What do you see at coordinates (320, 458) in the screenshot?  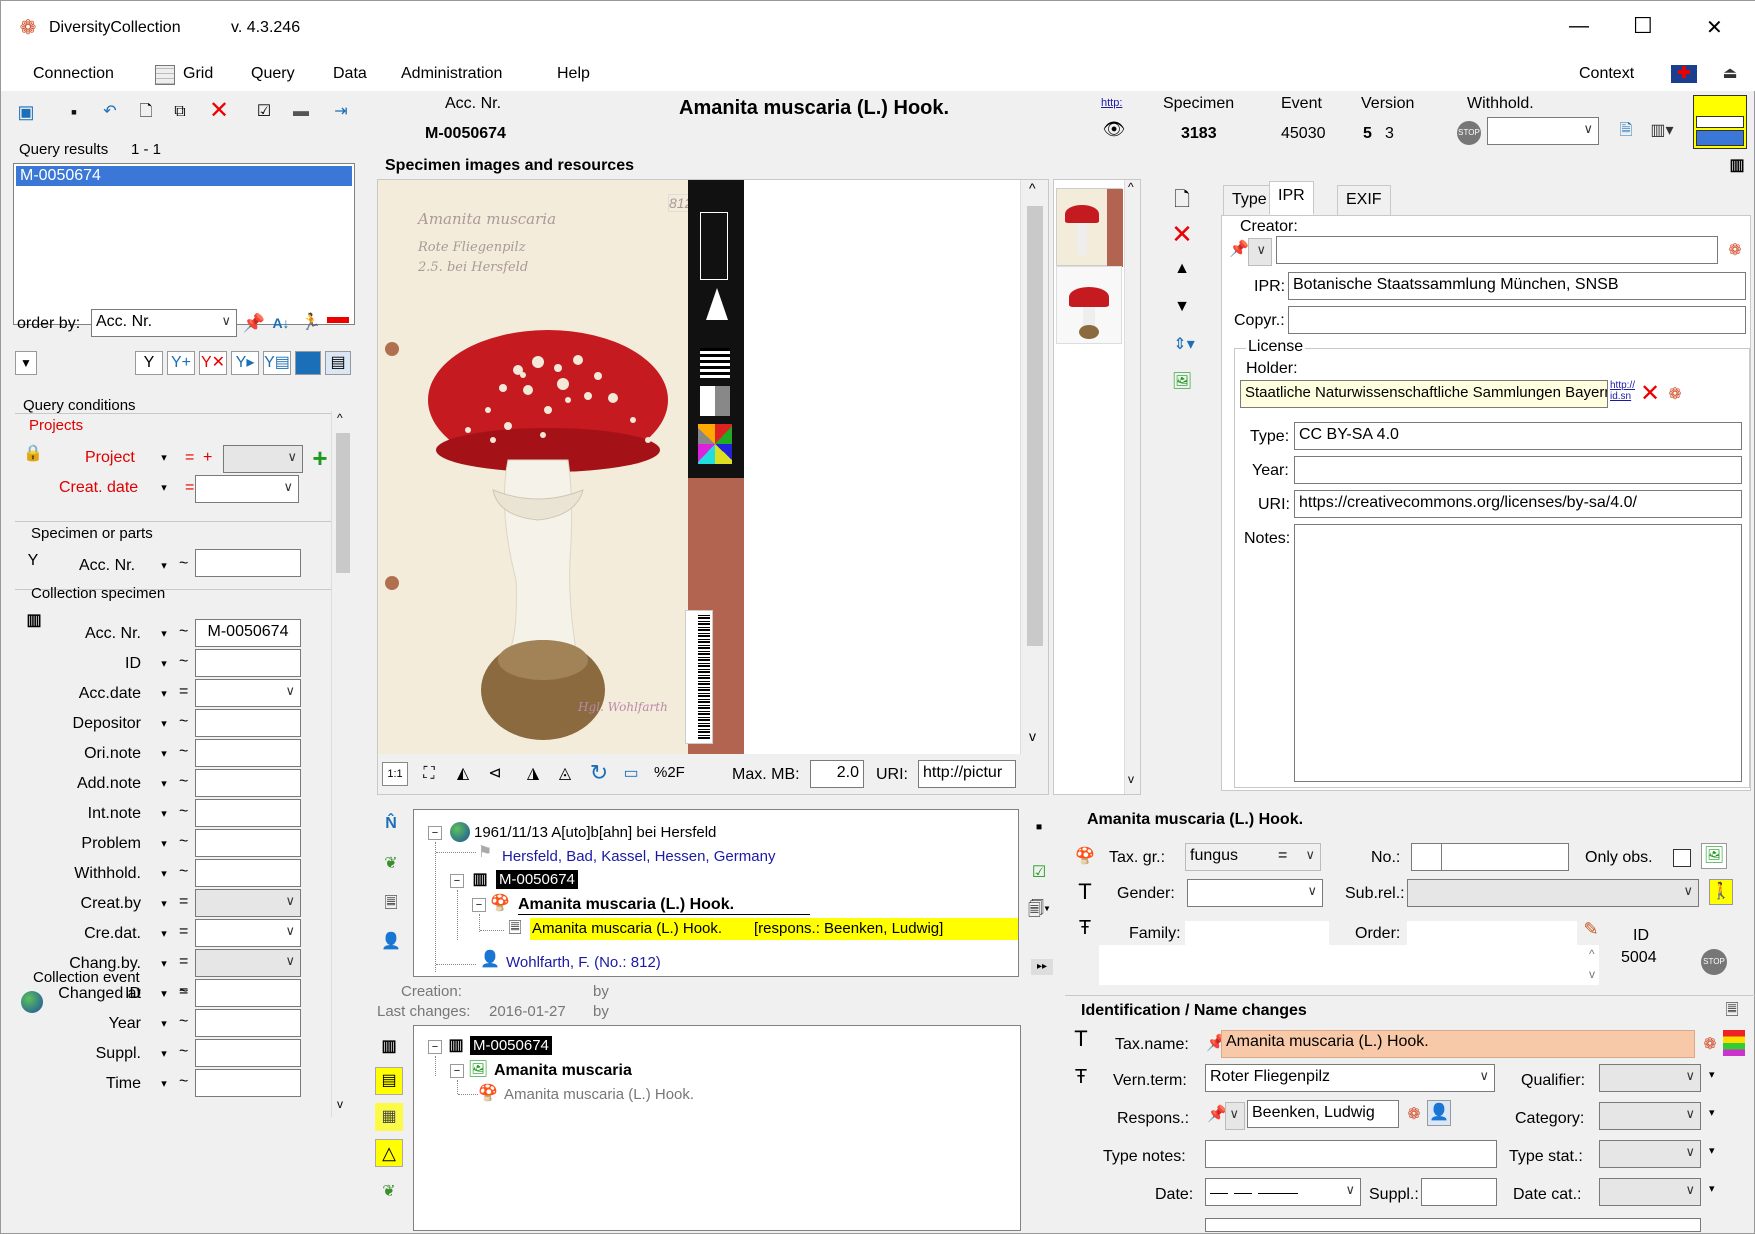 I see `add-project-icon: +` at bounding box center [320, 458].